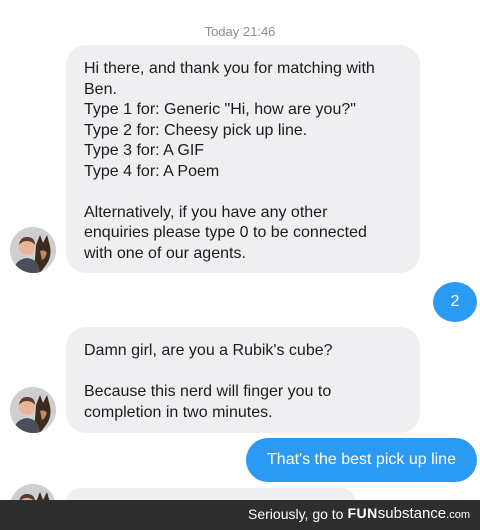  What do you see at coordinates (362, 513) in the screenshot?
I see `watermark-brand-bold: FUN` at bounding box center [362, 513].